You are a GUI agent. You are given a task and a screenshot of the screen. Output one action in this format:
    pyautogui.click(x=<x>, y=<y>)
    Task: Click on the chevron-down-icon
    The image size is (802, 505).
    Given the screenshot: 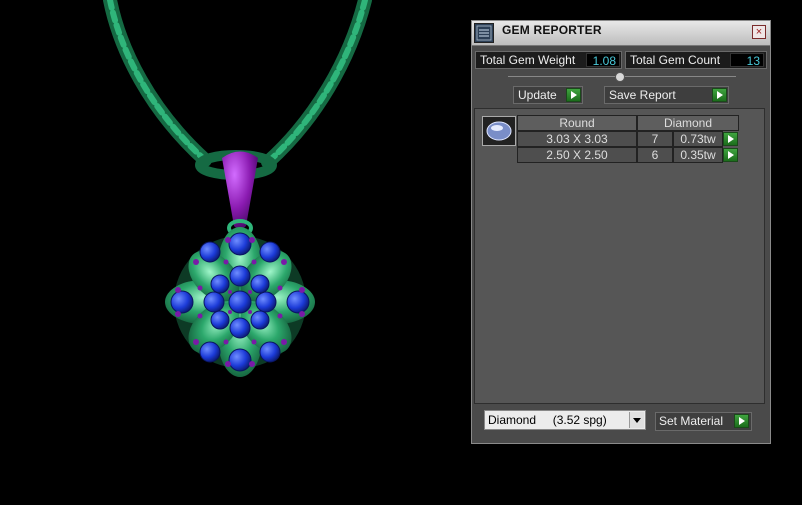 What is the action you would take?
    pyautogui.click(x=636, y=420)
    